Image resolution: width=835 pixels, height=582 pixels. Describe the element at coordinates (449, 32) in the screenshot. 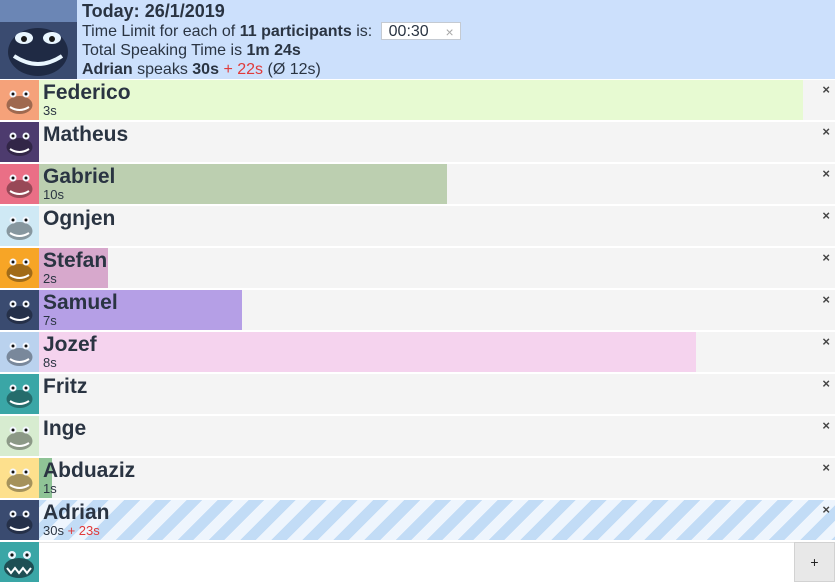

I see `clear-icon: ×` at that location.